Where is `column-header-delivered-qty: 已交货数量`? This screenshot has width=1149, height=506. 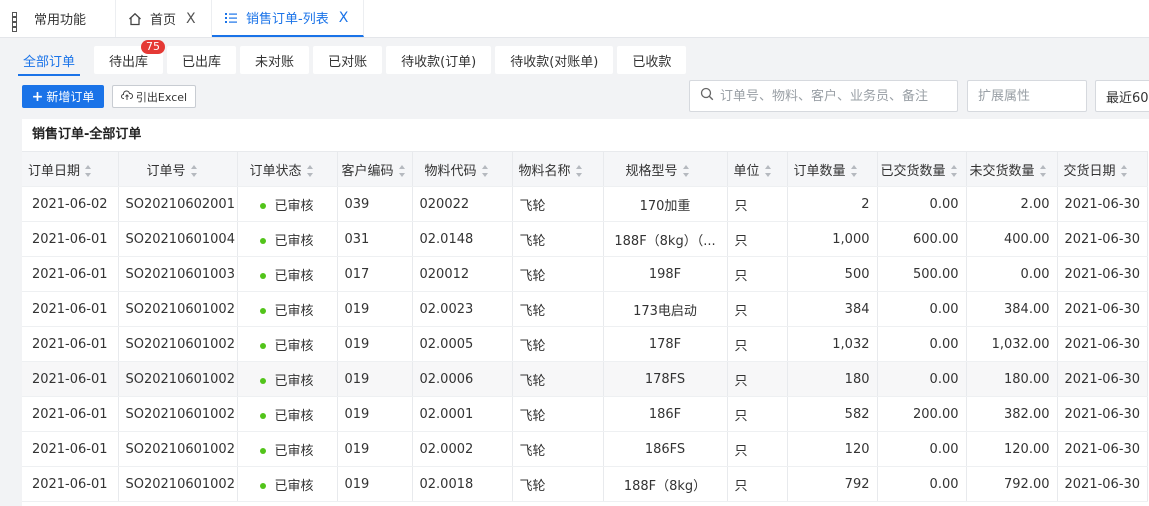 column-header-delivered-qty: 已交货数量 is located at coordinates (922, 169).